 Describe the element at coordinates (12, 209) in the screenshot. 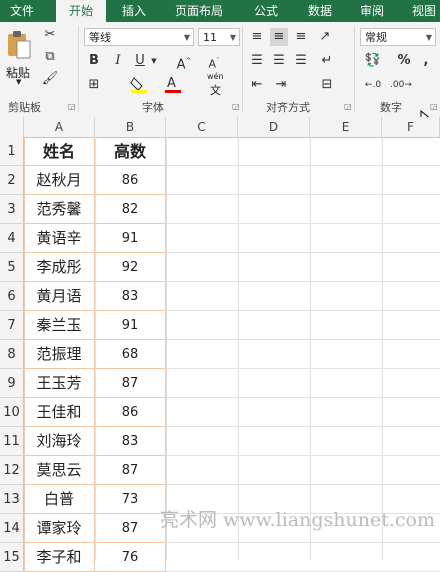

I see `row-header: 3` at that location.